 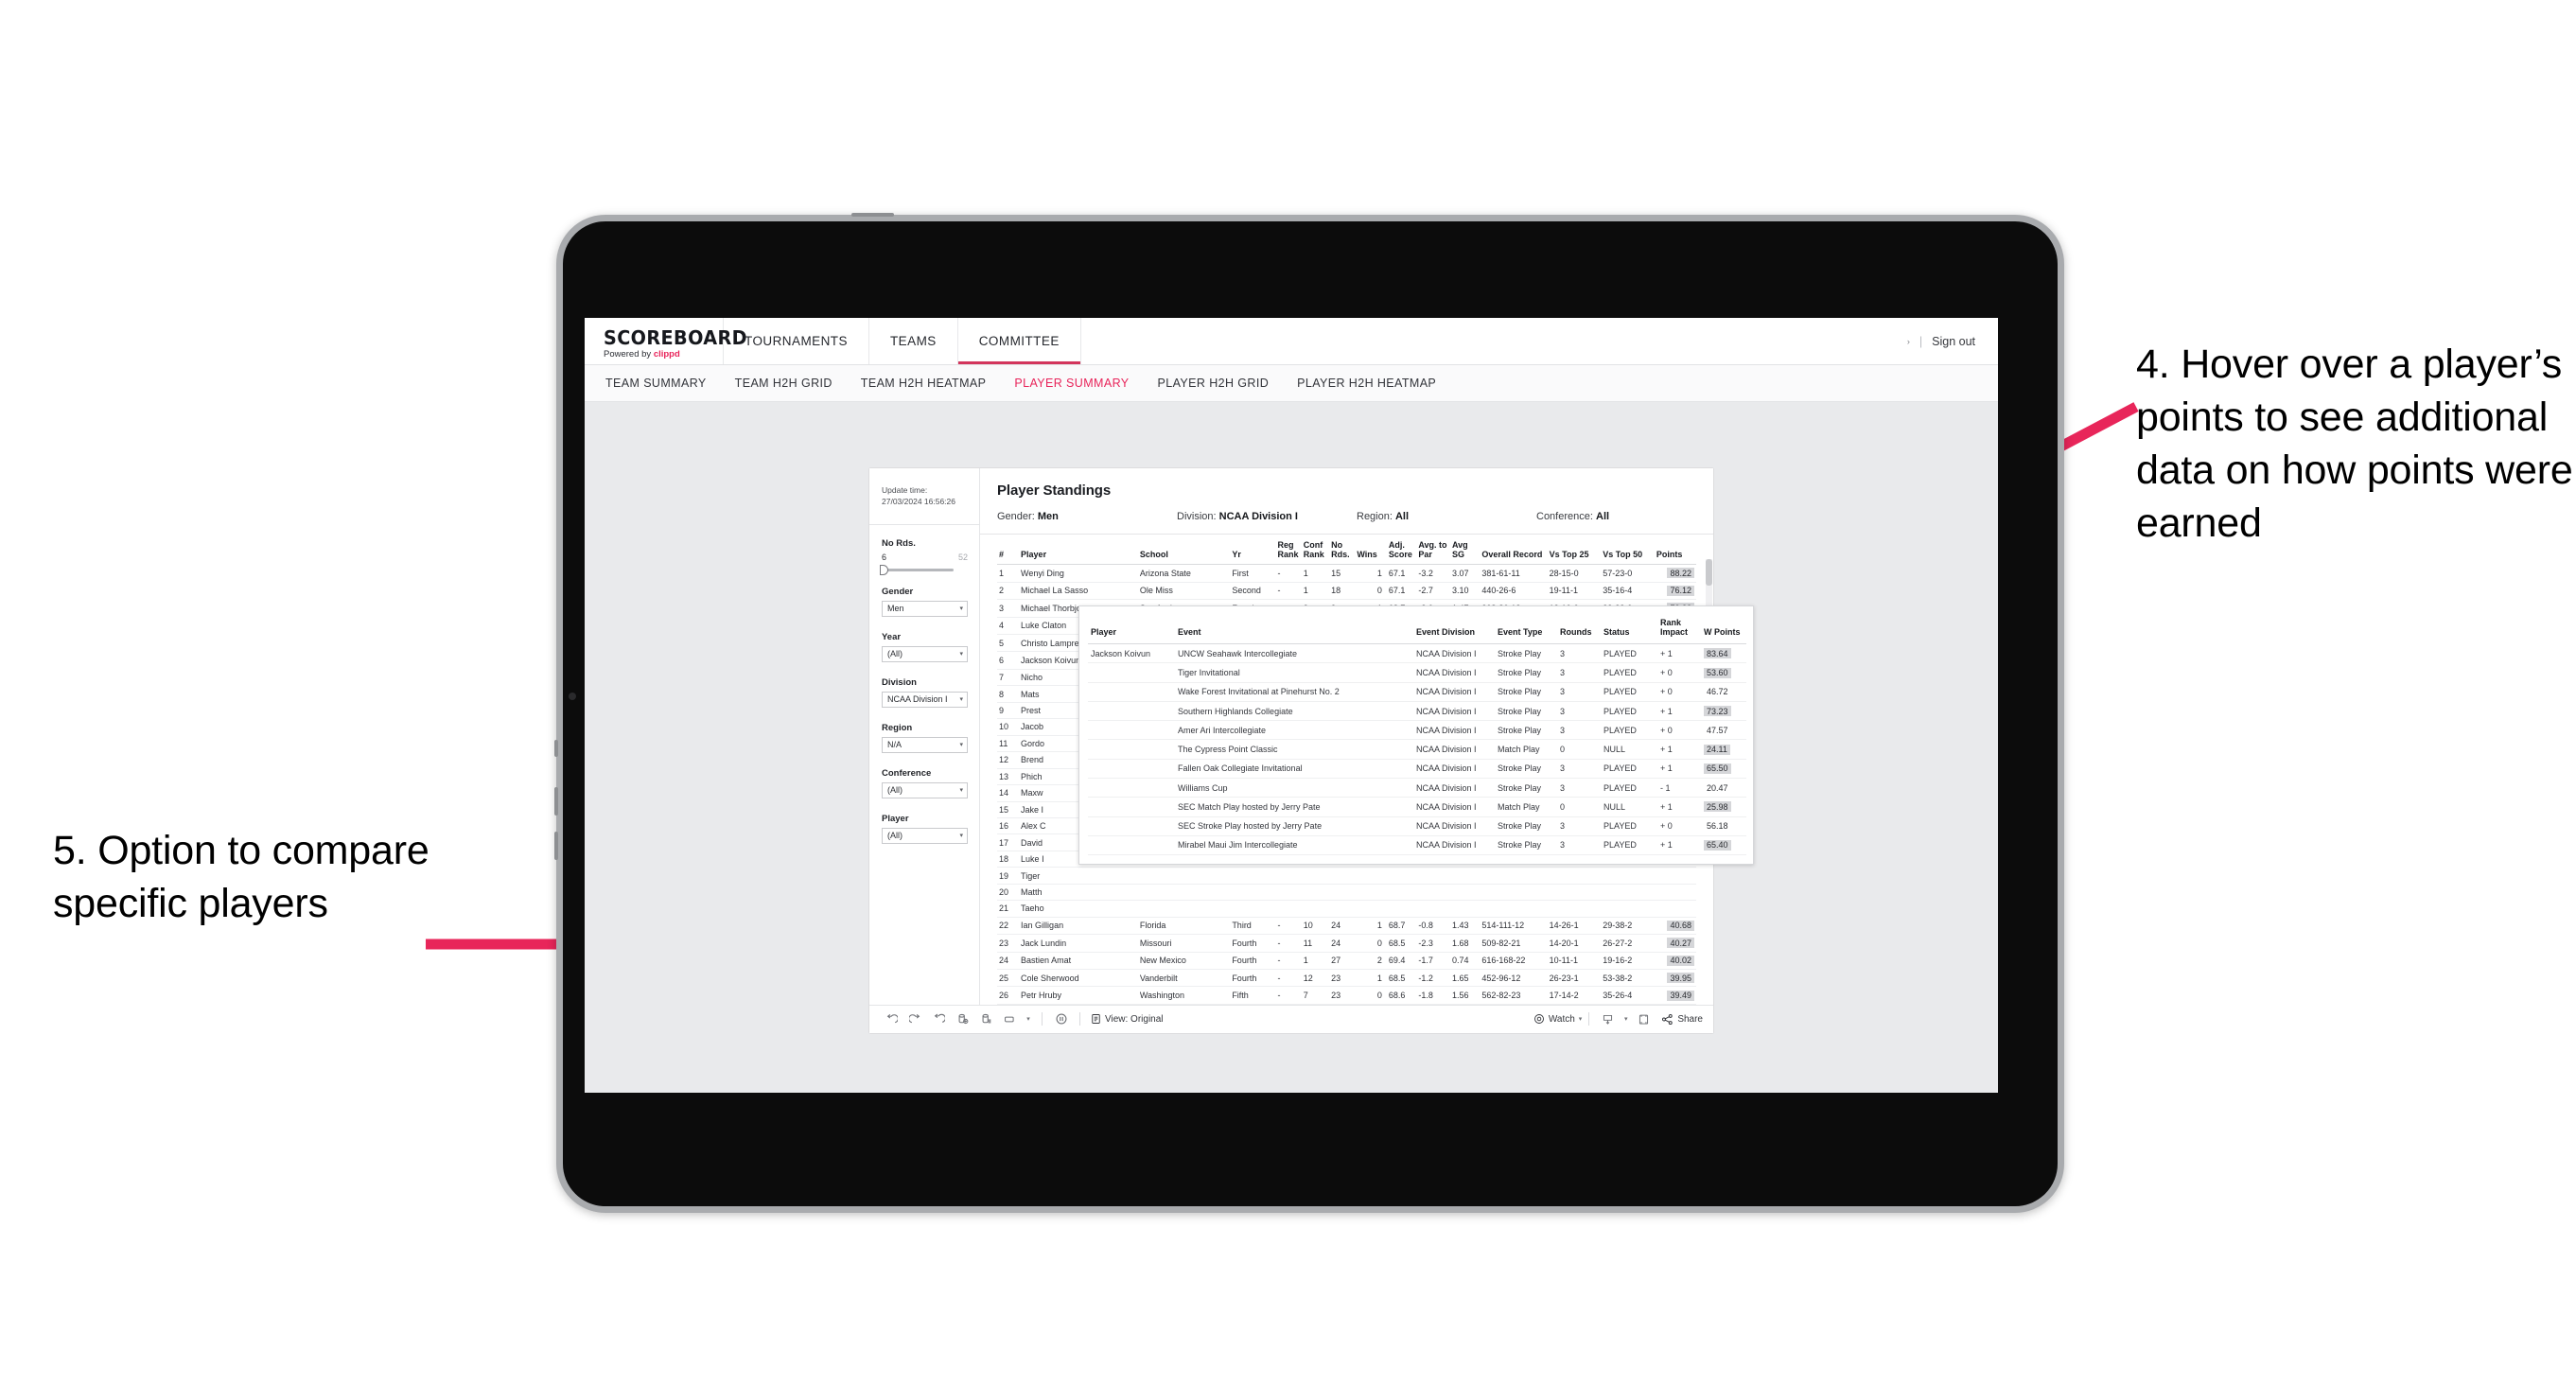 I want to click on row-points: 40.02, so click(x=1675, y=961).